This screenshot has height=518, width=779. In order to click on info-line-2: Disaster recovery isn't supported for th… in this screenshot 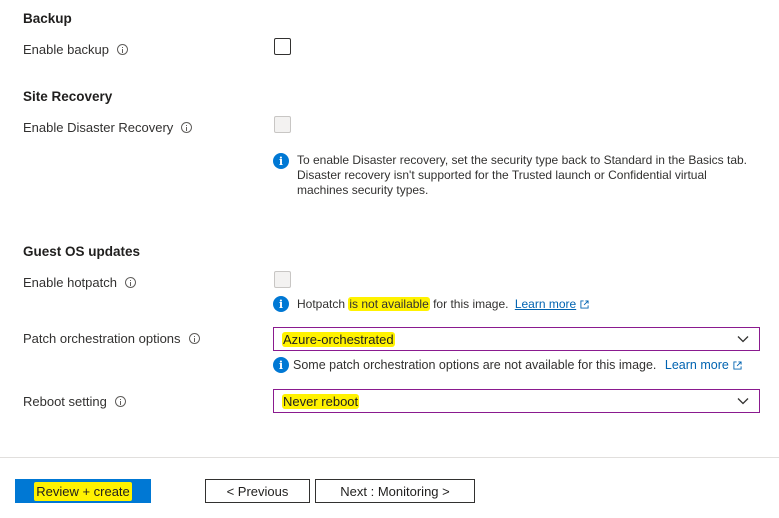, I will do `click(502, 175)`.